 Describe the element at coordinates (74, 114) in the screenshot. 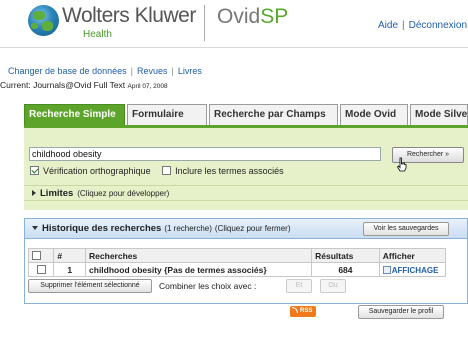

I see `tab-recherche-simple: Recherche Simple` at that location.